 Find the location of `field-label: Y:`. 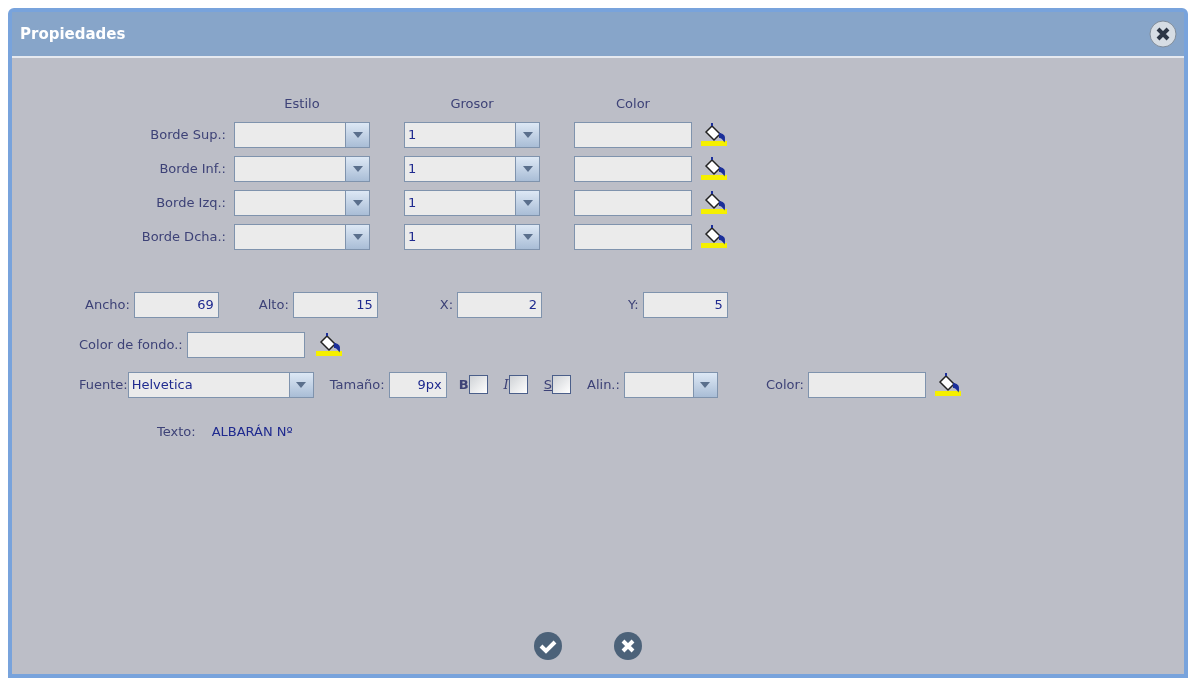

field-label: Y: is located at coordinates (633, 304).